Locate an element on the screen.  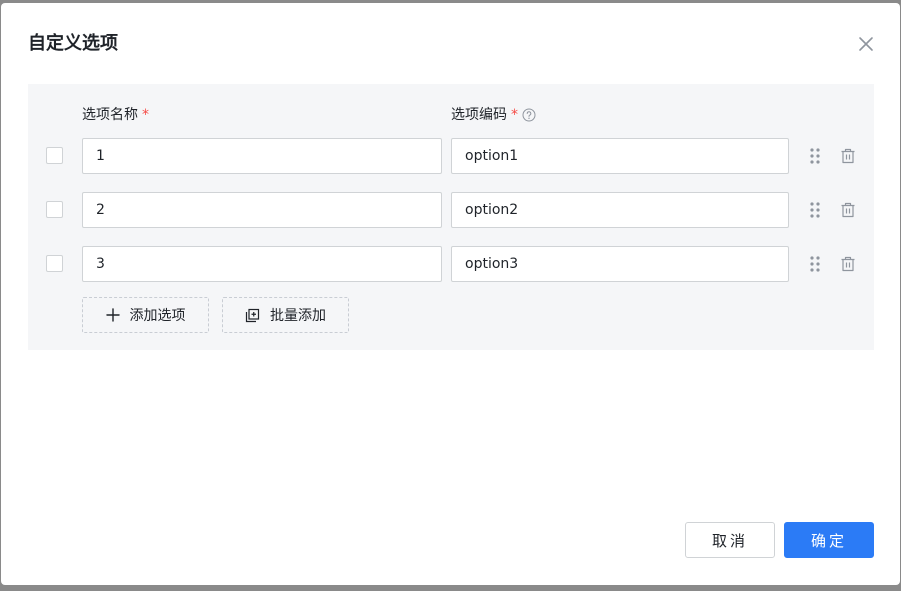
plus-icon is located at coordinates (112, 315).